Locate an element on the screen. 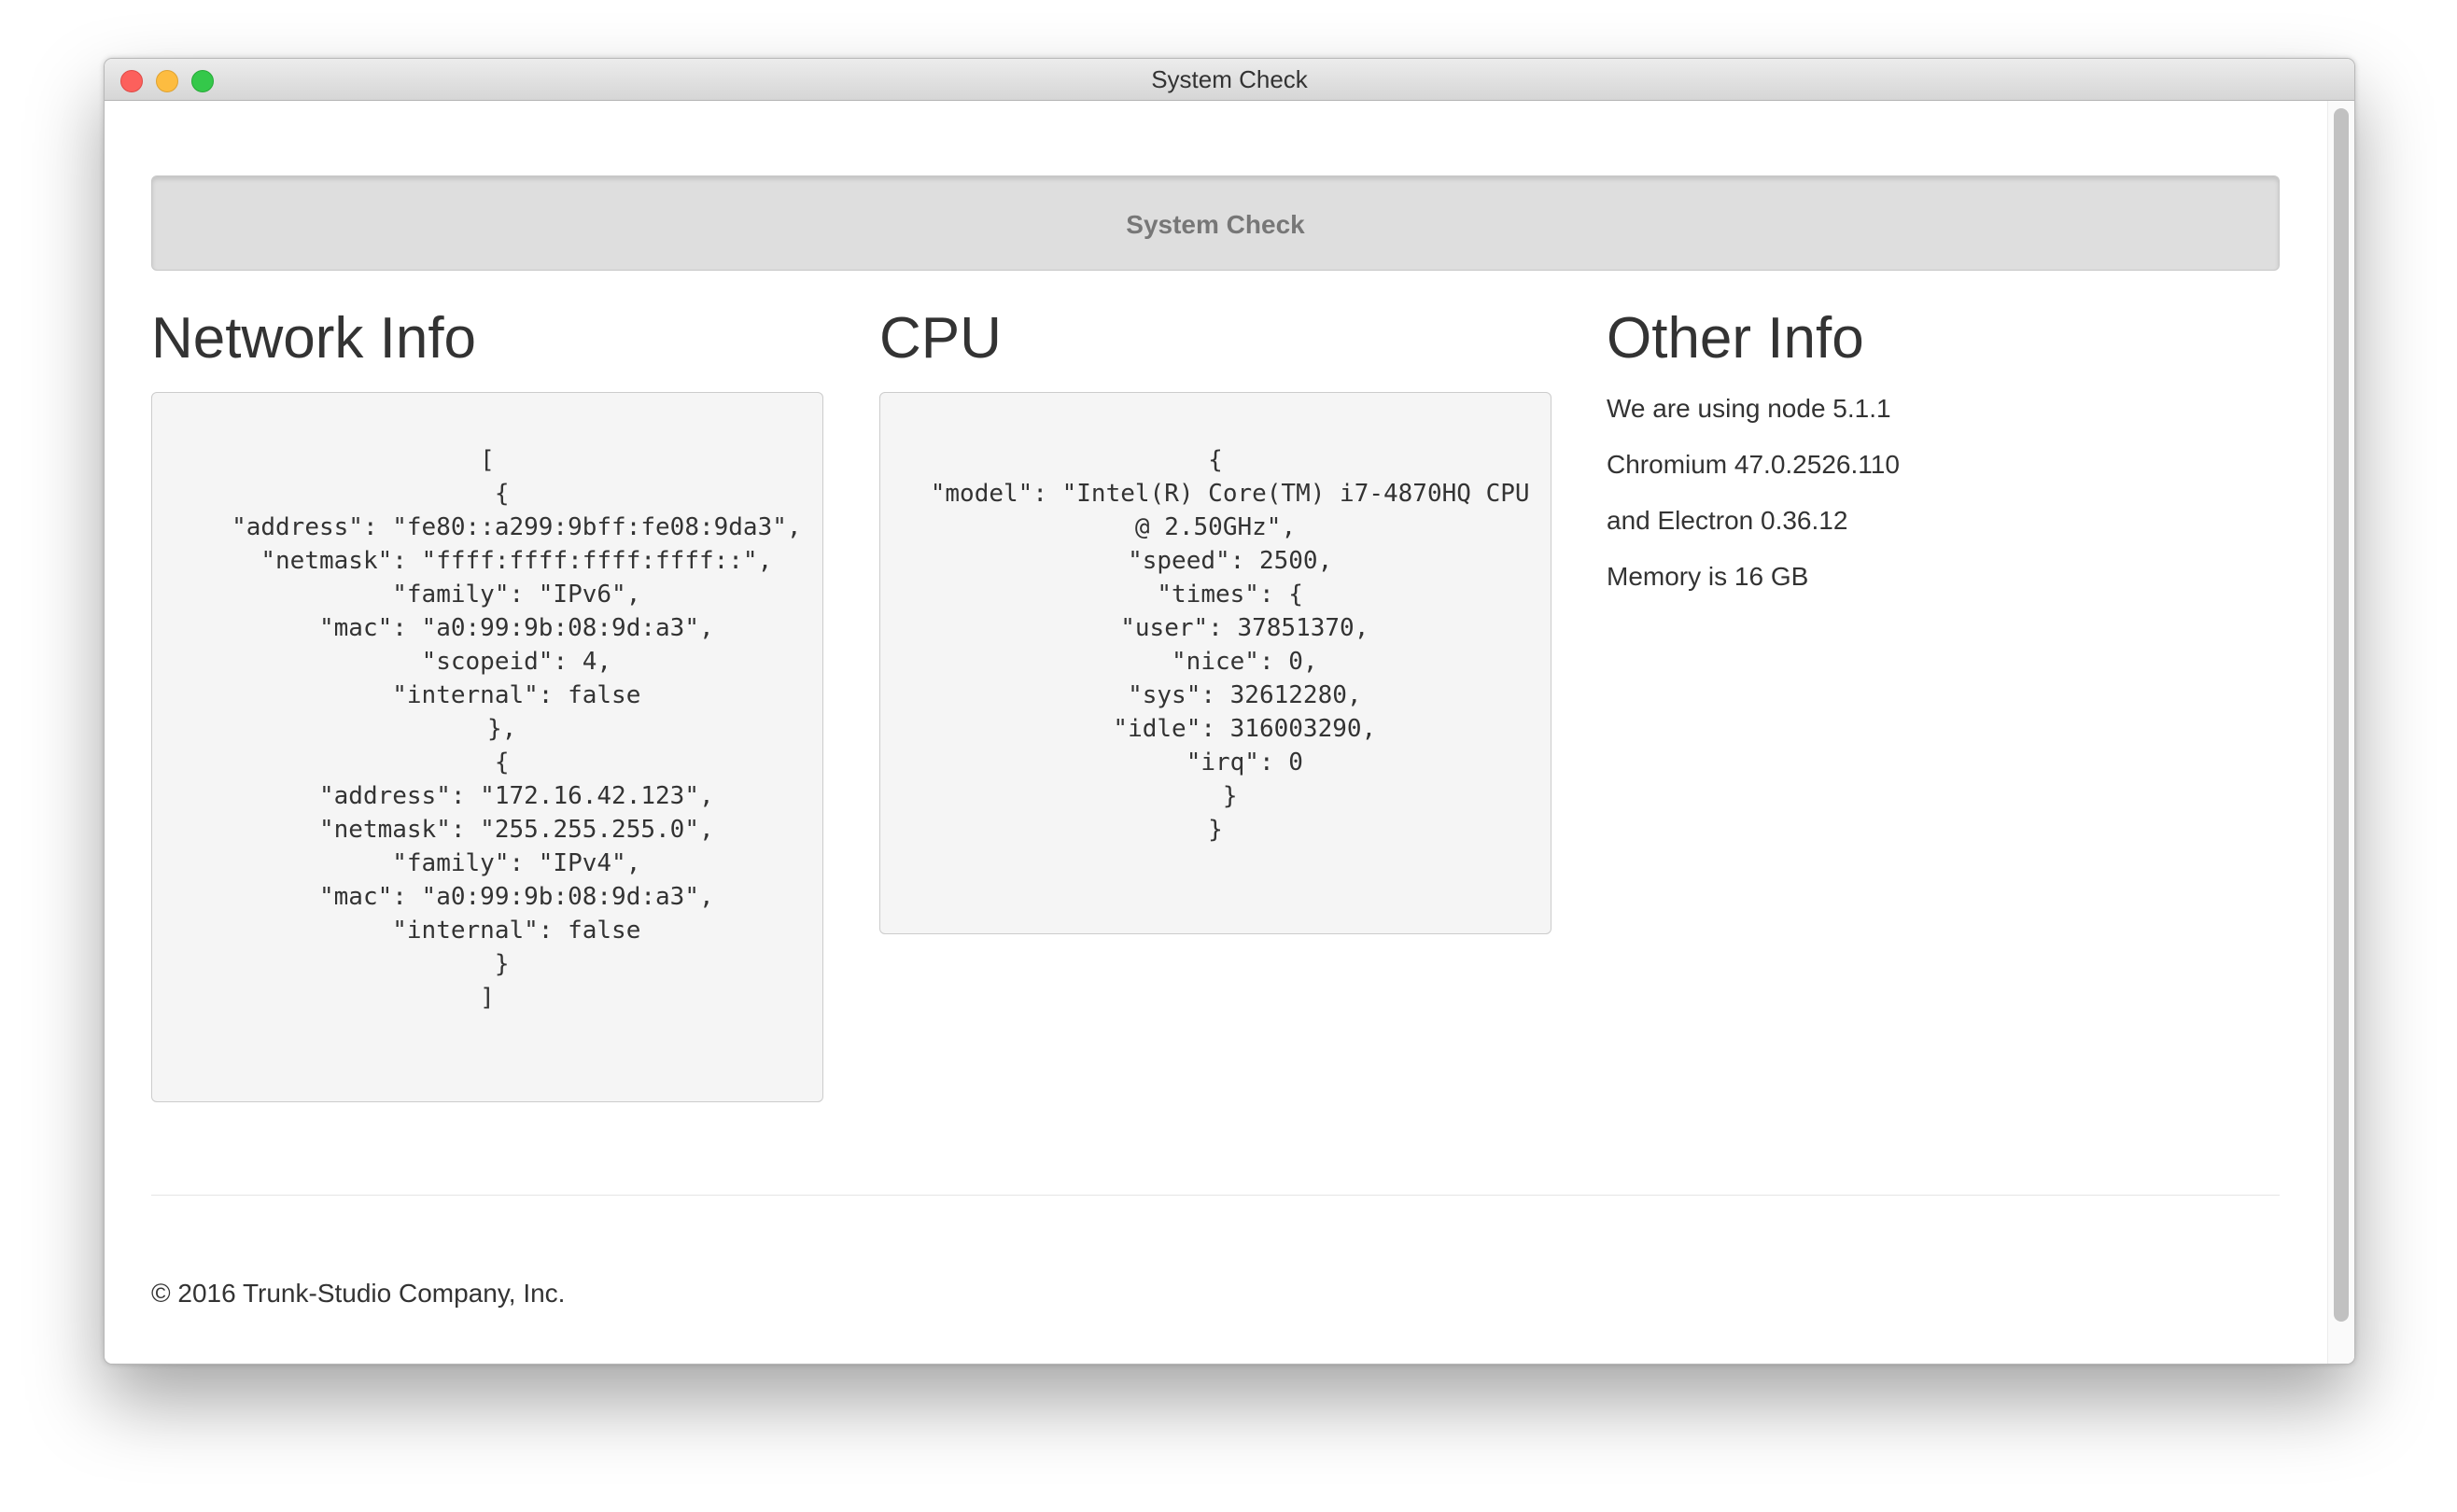 This screenshot has height=1512, width=2457. node-version-text: We are using node 5.1.1 is located at coordinates (1749, 408).